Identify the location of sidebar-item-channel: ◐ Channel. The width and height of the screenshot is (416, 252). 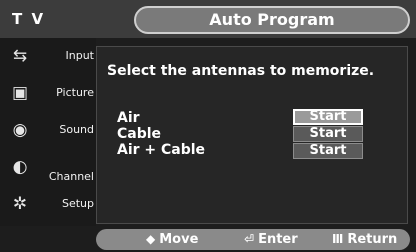
(48, 167).